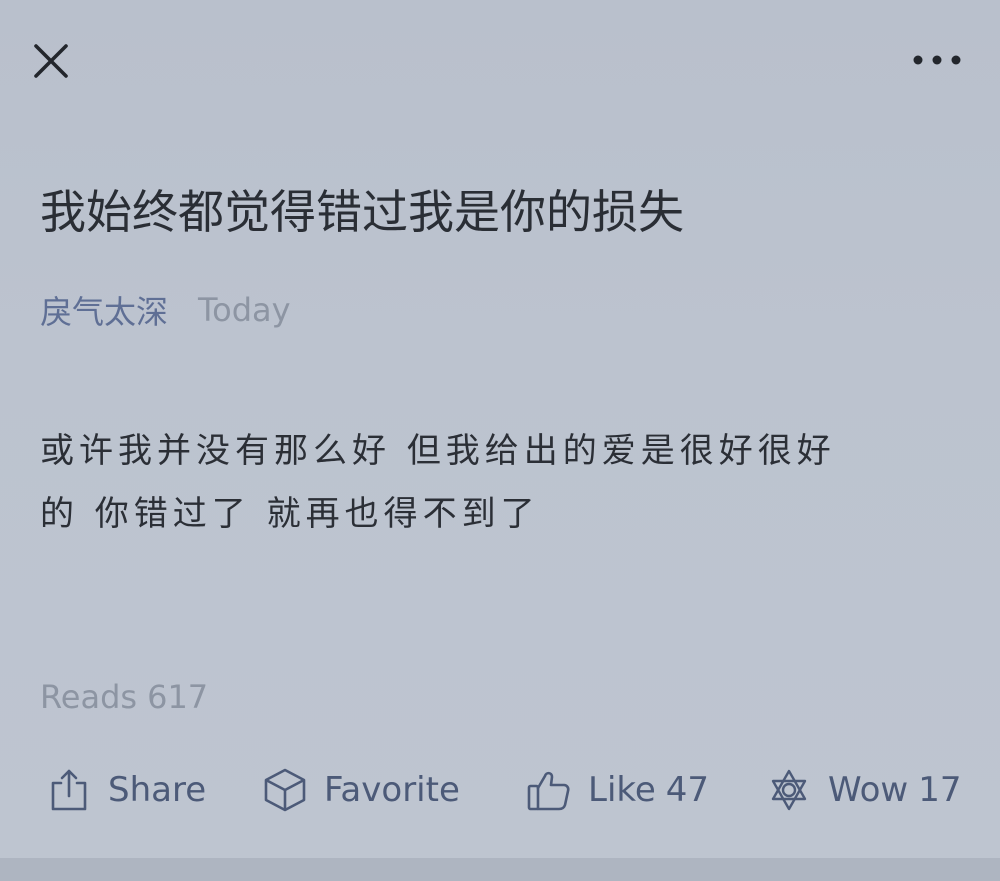 The height and width of the screenshot is (881, 1000). Describe the element at coordinates (500, 869) in the screenshot. I see `bottom-divider` at that location.